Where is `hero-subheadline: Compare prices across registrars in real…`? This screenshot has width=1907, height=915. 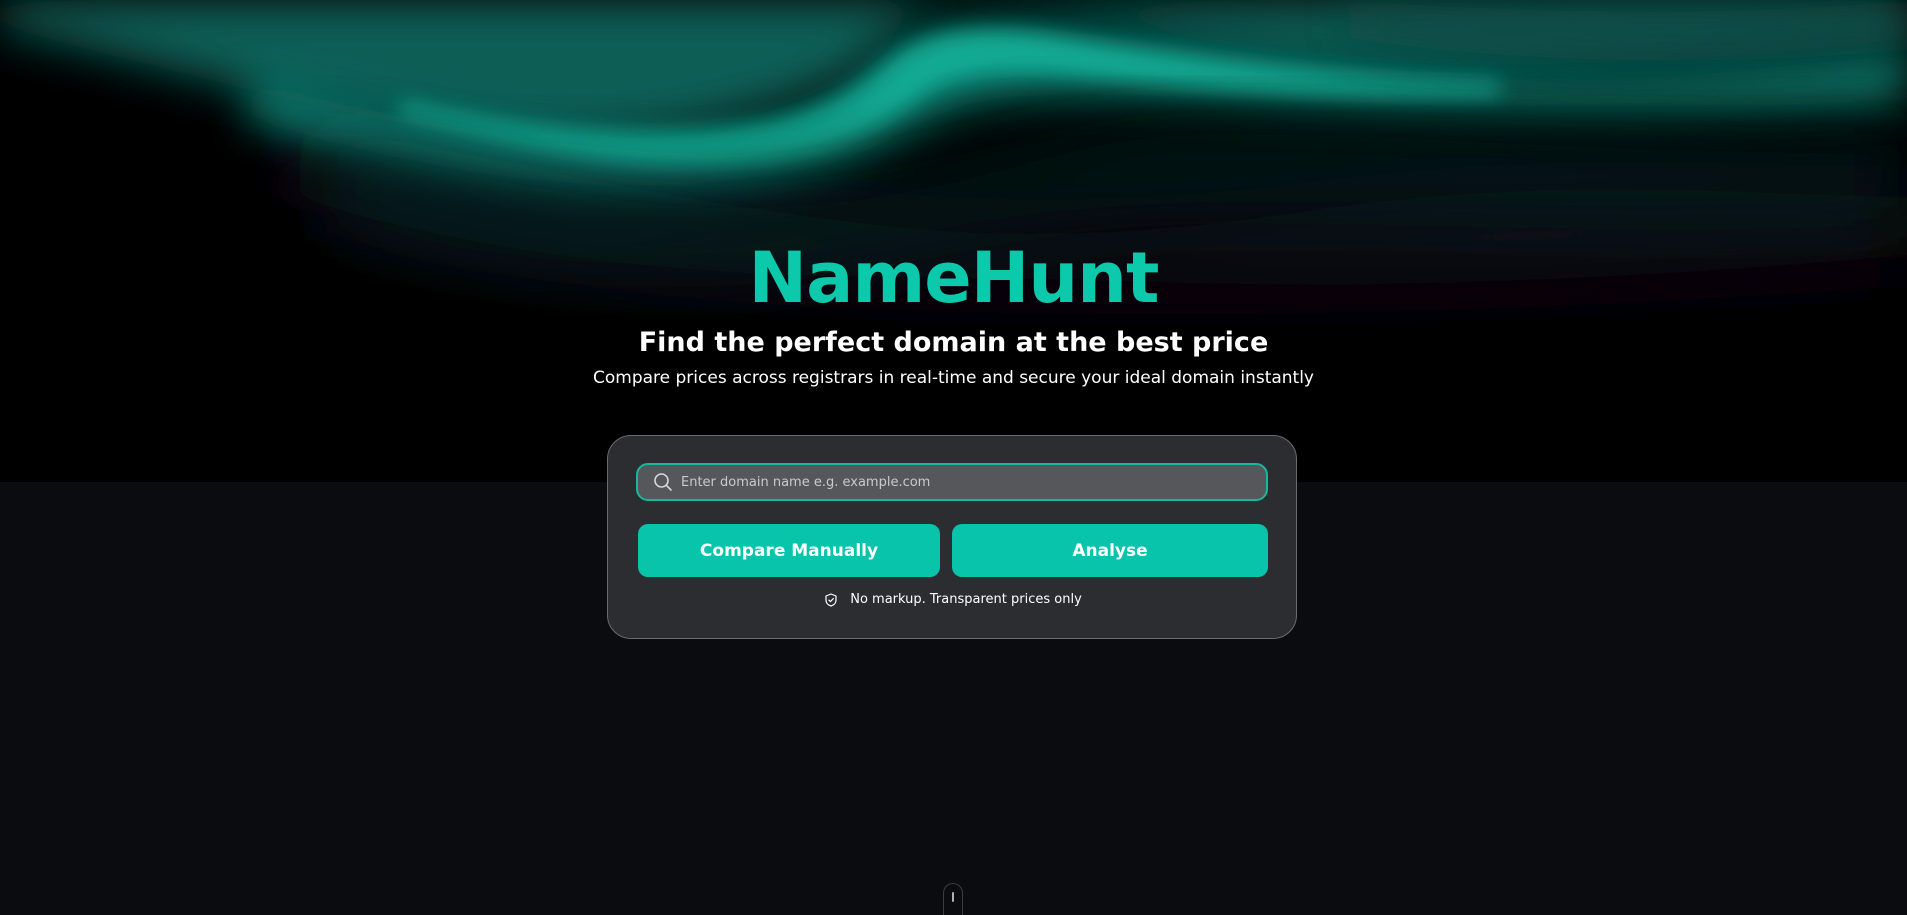
hero-subheadline: Compare prices across registrars in real… is located at coordinates (953, 378).